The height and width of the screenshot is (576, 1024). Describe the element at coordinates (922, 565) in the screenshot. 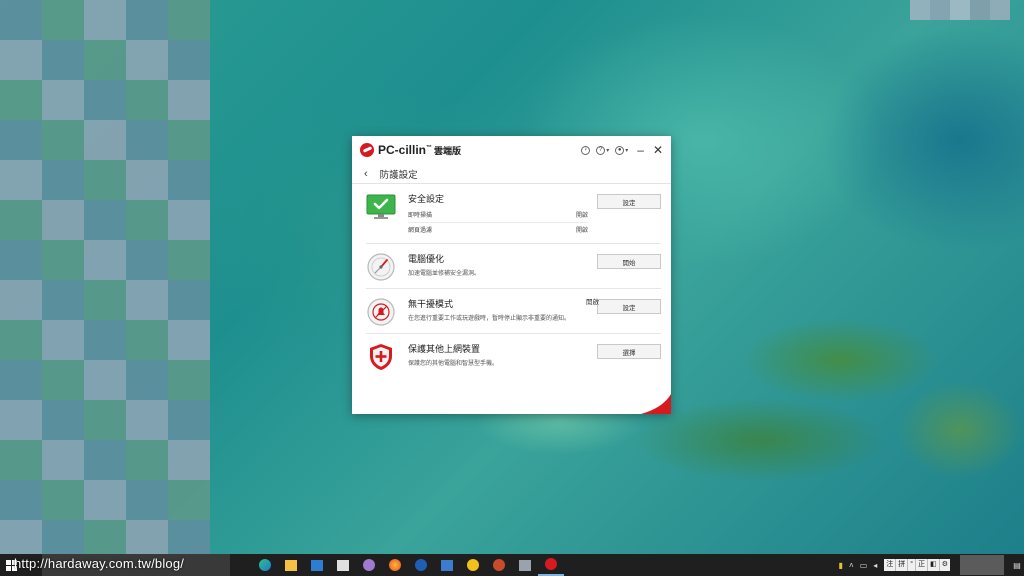

I see `ime-traditional: 正` at that location.